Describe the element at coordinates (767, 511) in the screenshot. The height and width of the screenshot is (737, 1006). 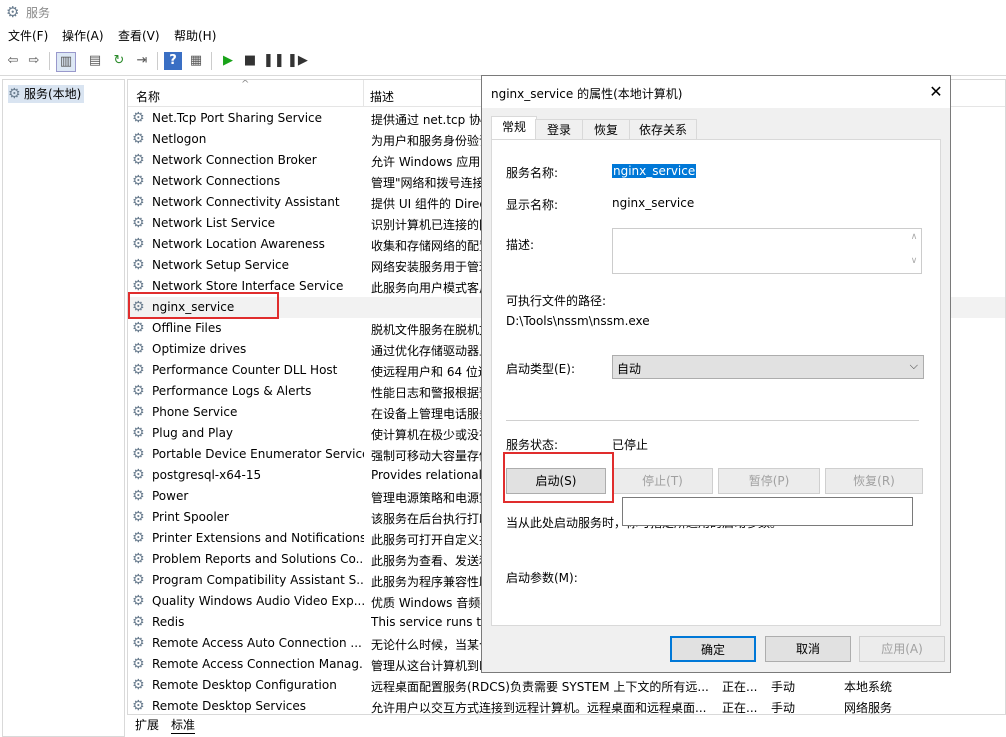
I see `start-params-input` at that location.